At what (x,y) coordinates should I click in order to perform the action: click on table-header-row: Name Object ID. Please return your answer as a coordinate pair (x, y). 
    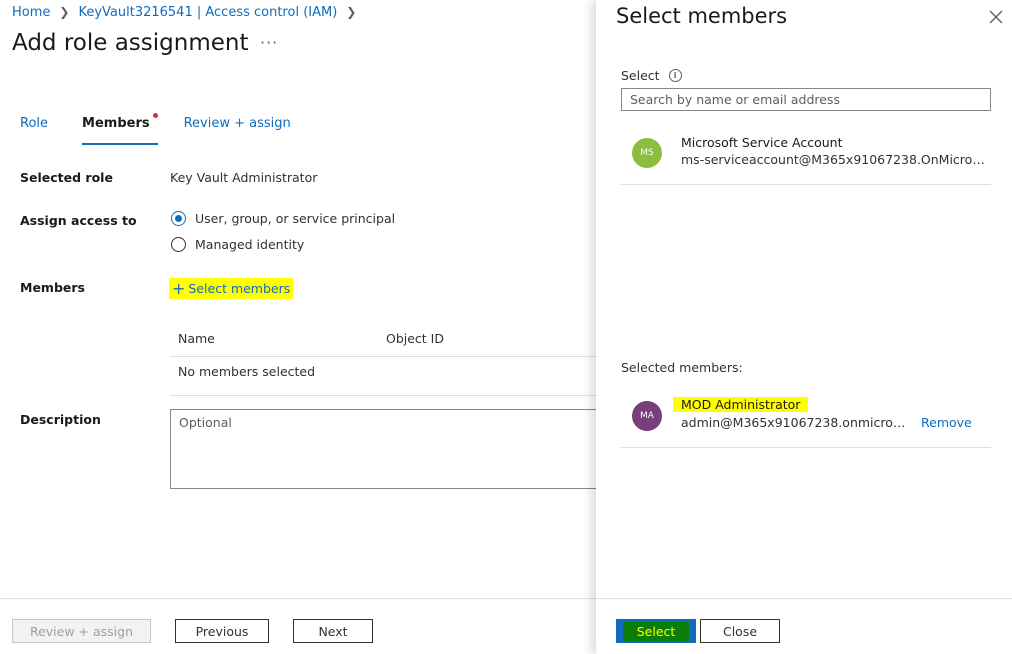
    Looking at the image, I should click on (385, 339).